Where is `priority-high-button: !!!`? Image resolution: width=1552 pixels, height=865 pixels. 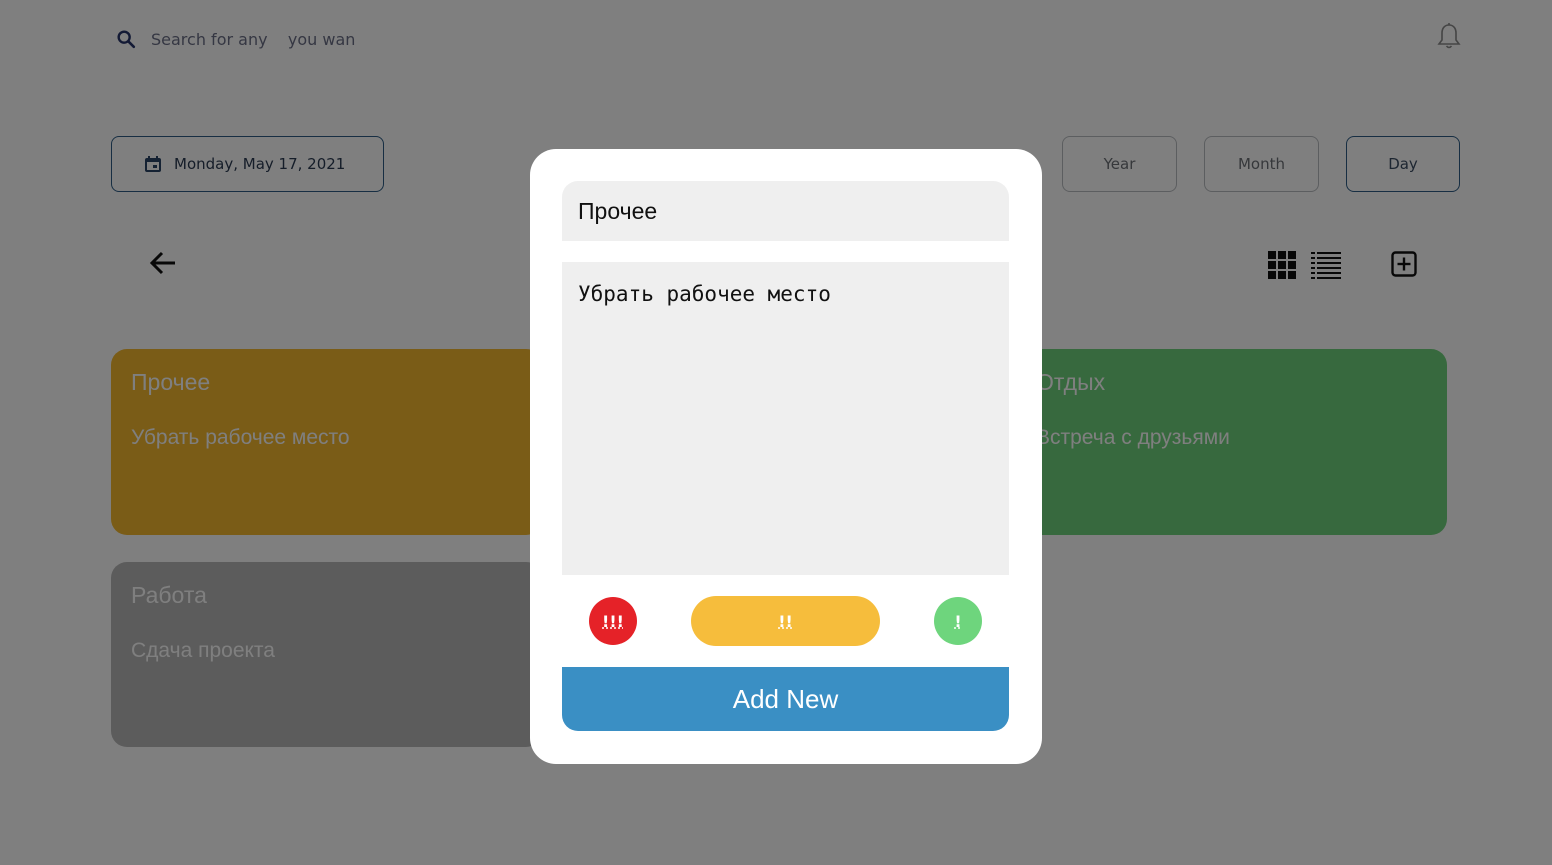 priority-high-button: !!! is located at coordinates (613, 621).